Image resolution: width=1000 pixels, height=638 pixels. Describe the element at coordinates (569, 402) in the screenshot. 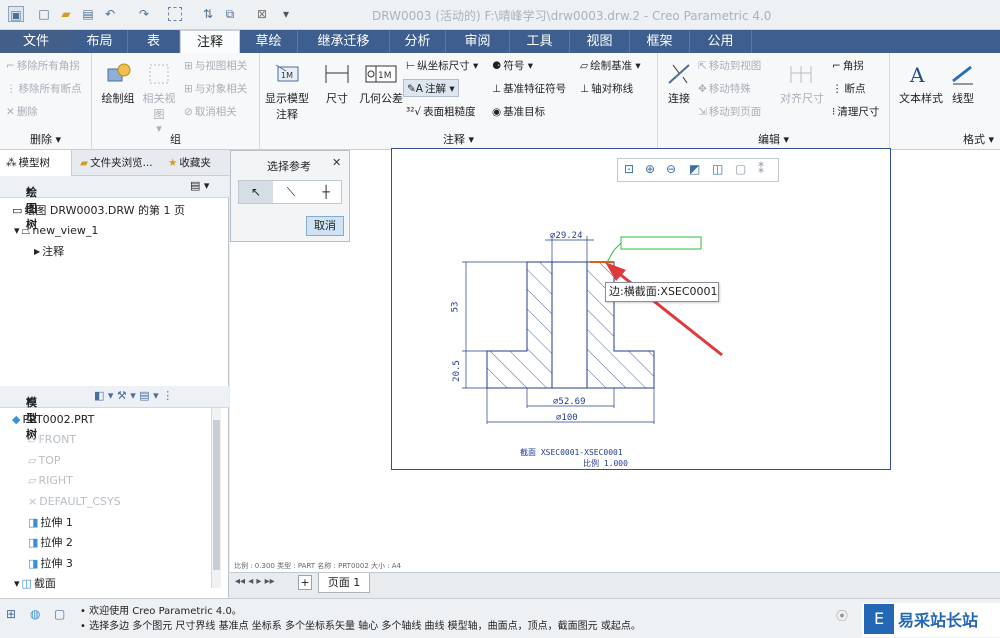

I see `dim-mid-diameter: ⌀52.69` at that location.